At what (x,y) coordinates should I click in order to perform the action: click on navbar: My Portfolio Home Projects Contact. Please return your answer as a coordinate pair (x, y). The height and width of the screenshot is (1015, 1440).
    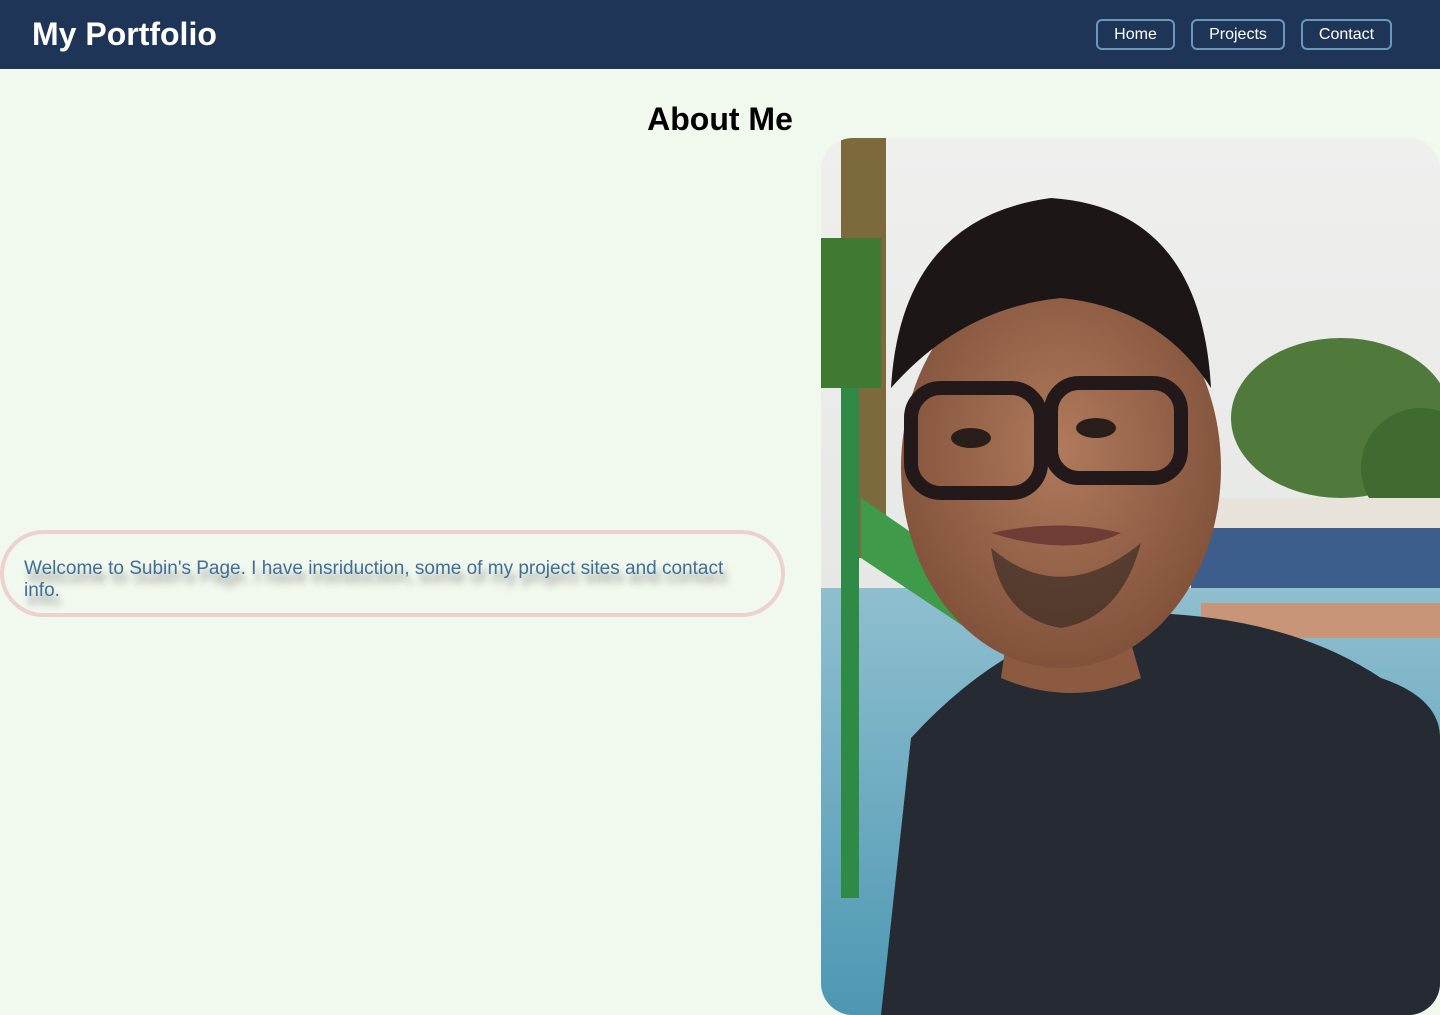
    Looking at the image, I should click on (720, 34).